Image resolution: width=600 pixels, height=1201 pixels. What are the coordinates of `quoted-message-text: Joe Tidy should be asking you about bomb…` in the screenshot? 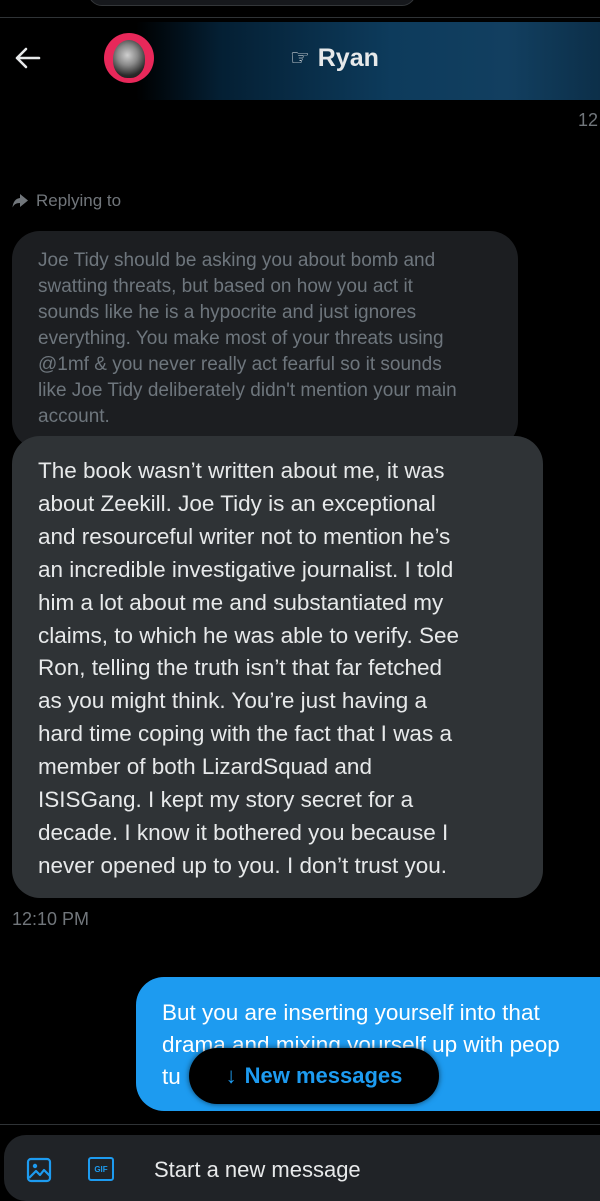 It's located at (247, 338).